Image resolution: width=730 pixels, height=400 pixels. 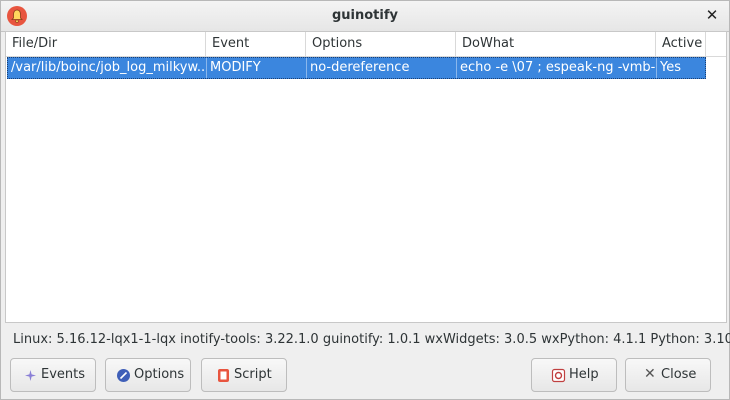 What do you see at coordinates (257, 68) in the screenshot?
I see `cell-event: MODIFY` at bounding box center [257, 68].